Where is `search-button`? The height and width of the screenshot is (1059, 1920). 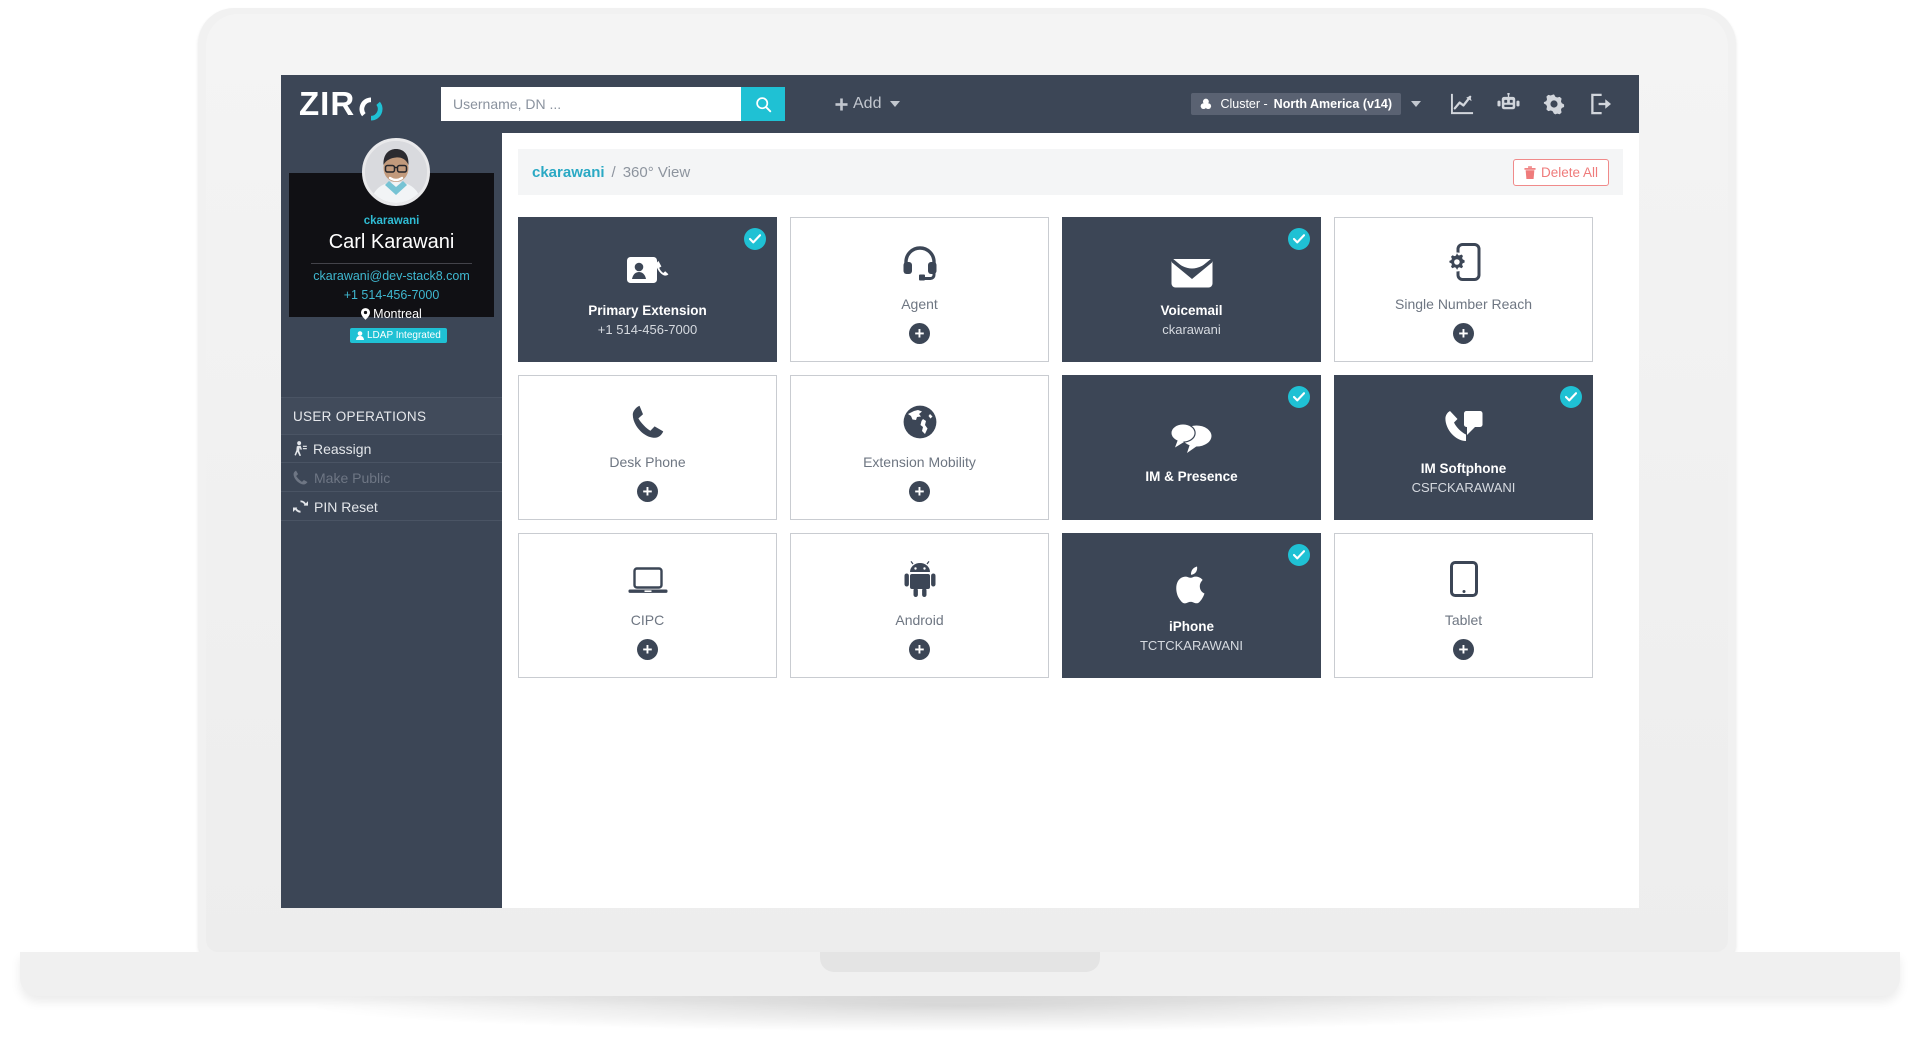
search-button is located at coordinates (763, 104).